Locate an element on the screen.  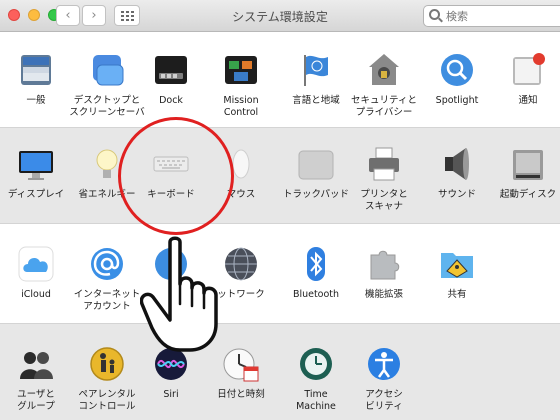
pane-security-privacy: セキュリティと プライバシー is located at coordinates (384, 87).